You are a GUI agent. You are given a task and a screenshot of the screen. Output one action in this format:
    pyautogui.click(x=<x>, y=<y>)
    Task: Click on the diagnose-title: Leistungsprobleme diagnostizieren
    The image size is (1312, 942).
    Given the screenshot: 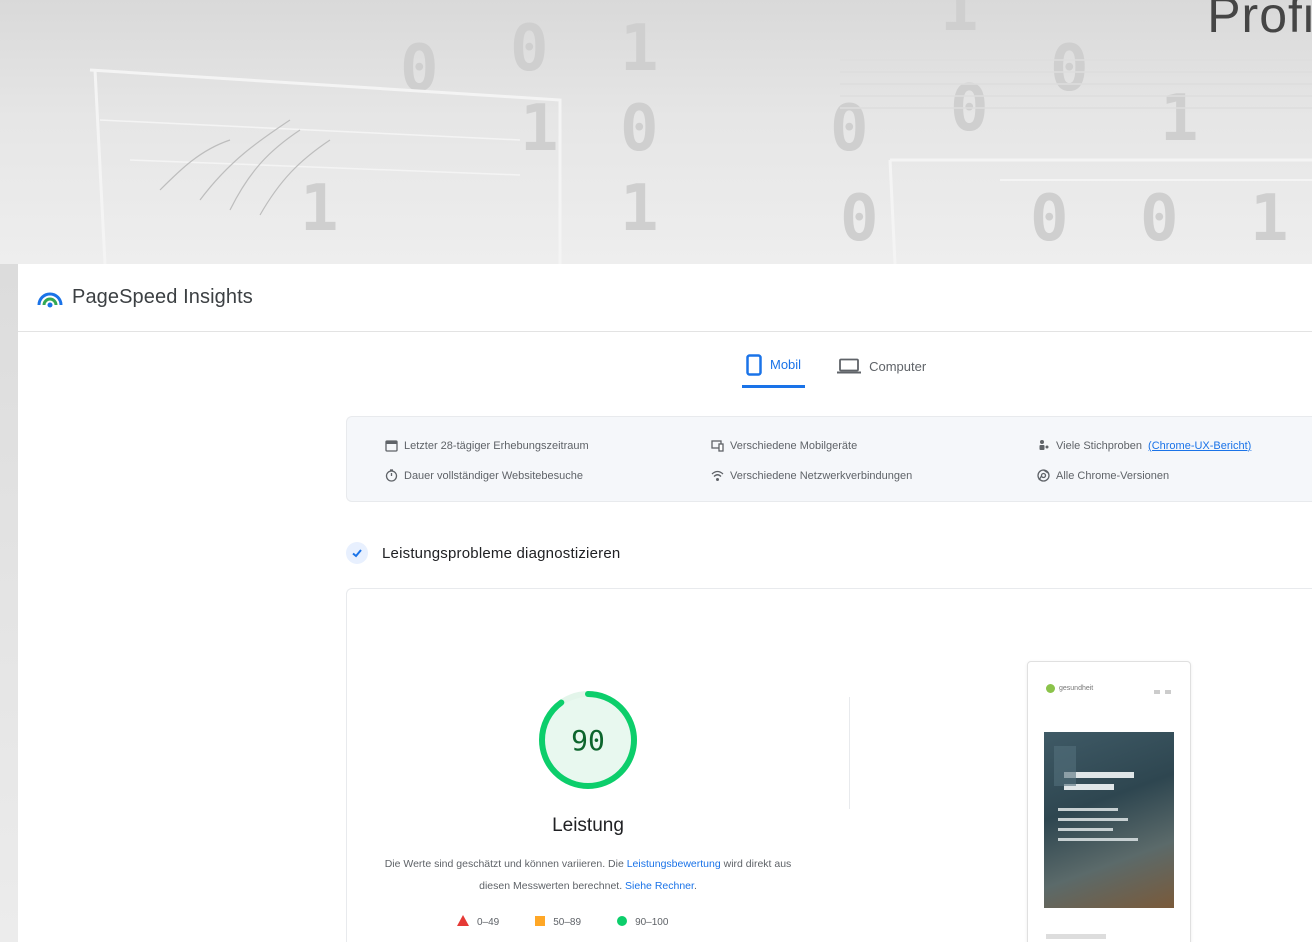 What is the action you would take?
    pyautogui.click(x=501, y=553)
    